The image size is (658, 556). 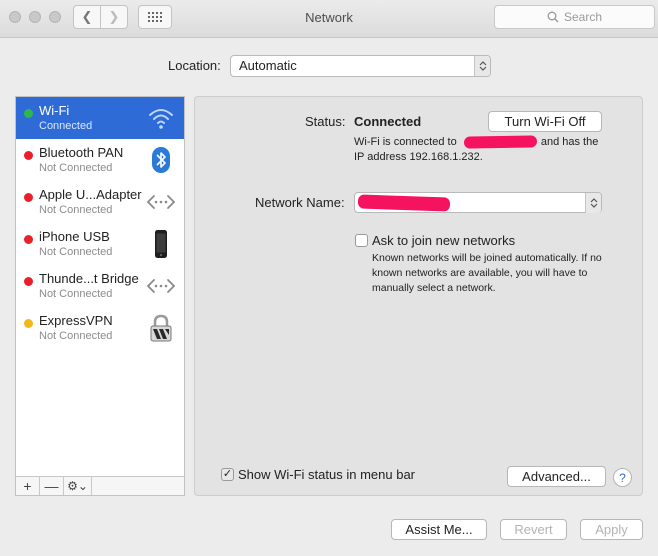 What do you see at coordinates (161, 244) in the screenshot?
I see `iphone-icon` at bounding box center [161, 244].